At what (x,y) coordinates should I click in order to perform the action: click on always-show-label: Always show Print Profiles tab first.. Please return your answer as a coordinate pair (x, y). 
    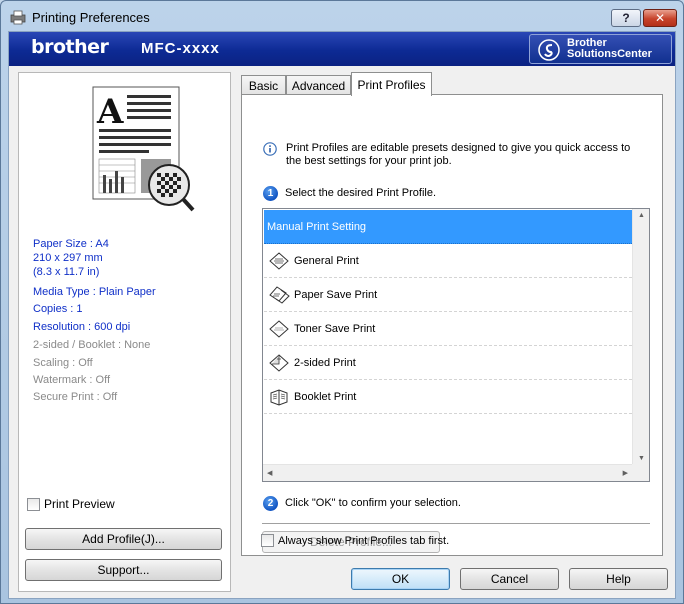
    Looking at the image, I should click on (364, 540).